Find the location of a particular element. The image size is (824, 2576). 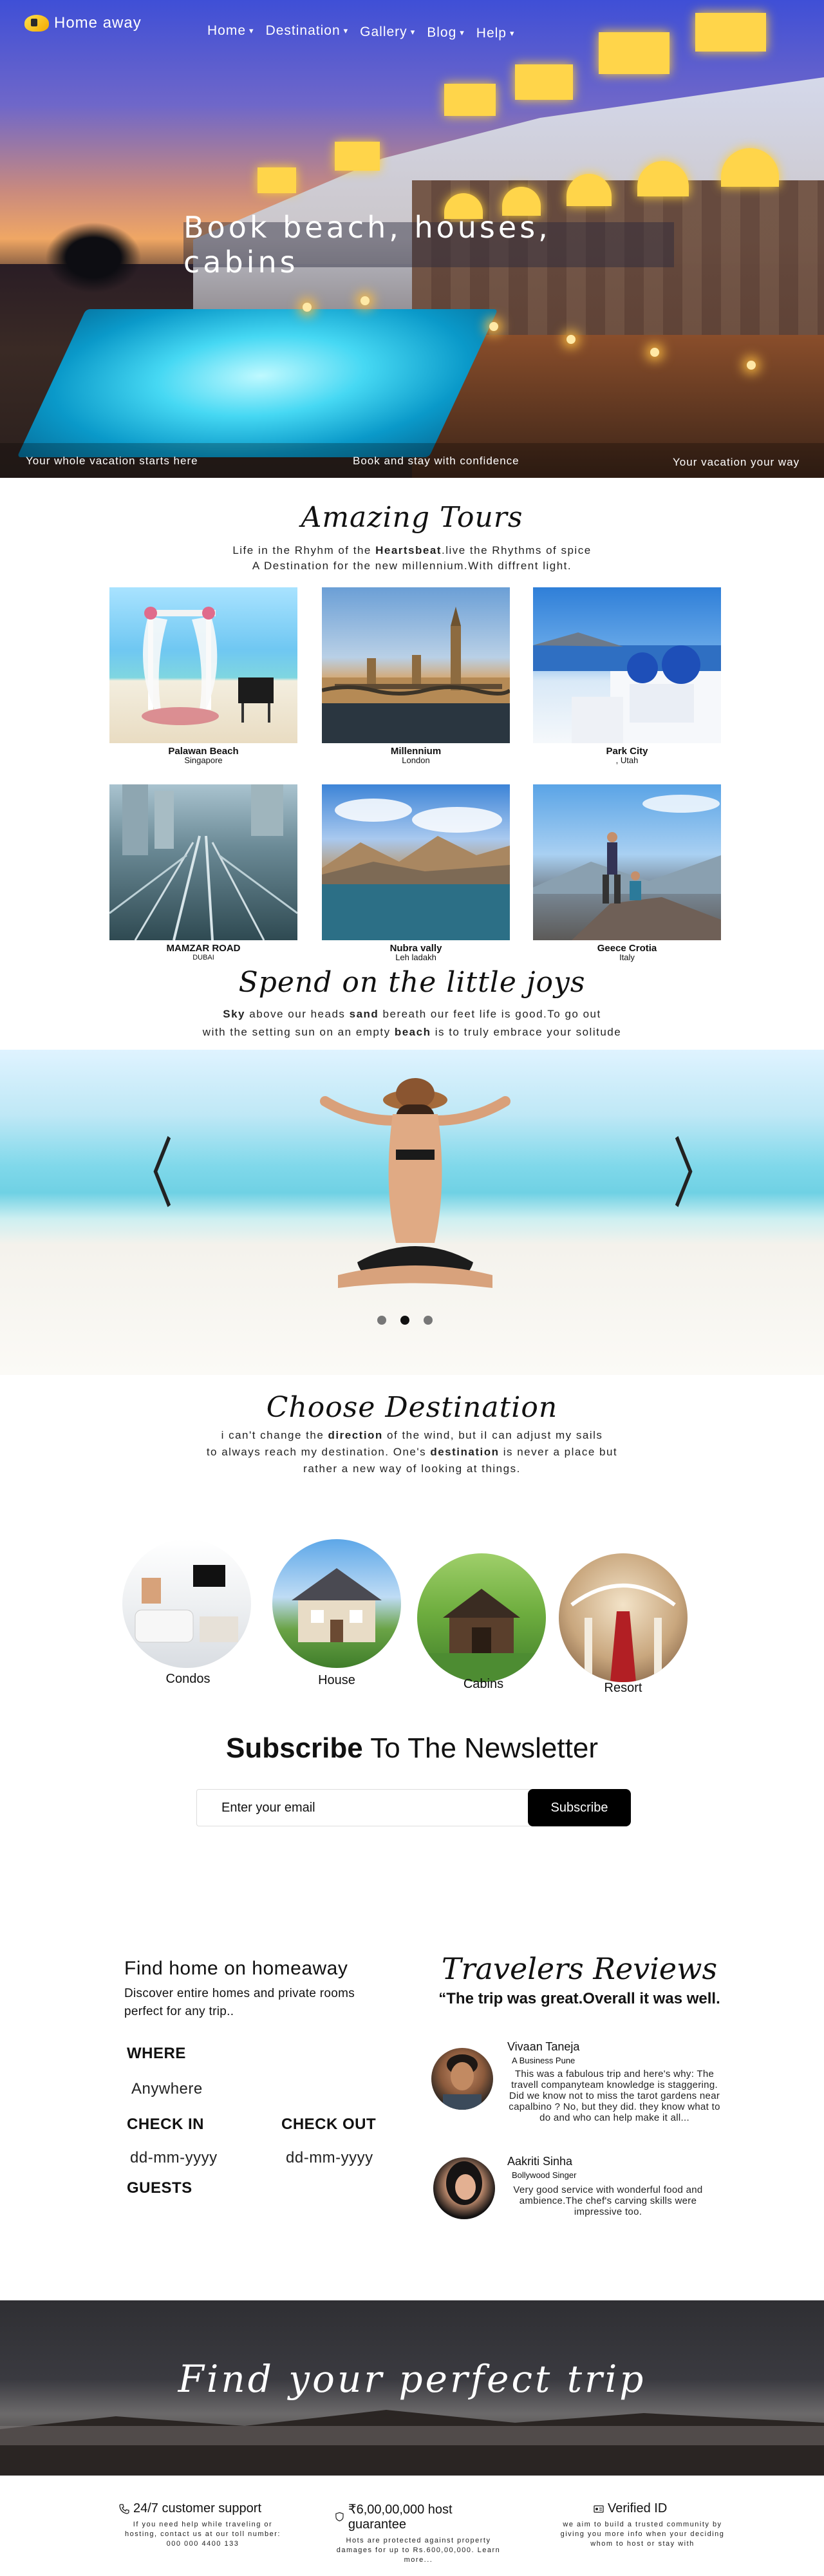

hikers-graphic is located at coordinates (627, 868).